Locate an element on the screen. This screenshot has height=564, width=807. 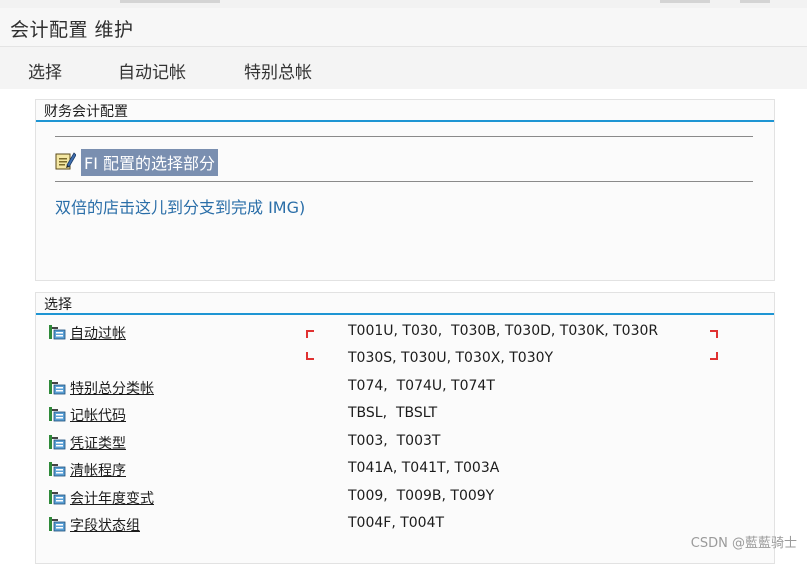
menu-item-special-gl: 特别总帐 is located at coordinates (278, 70).